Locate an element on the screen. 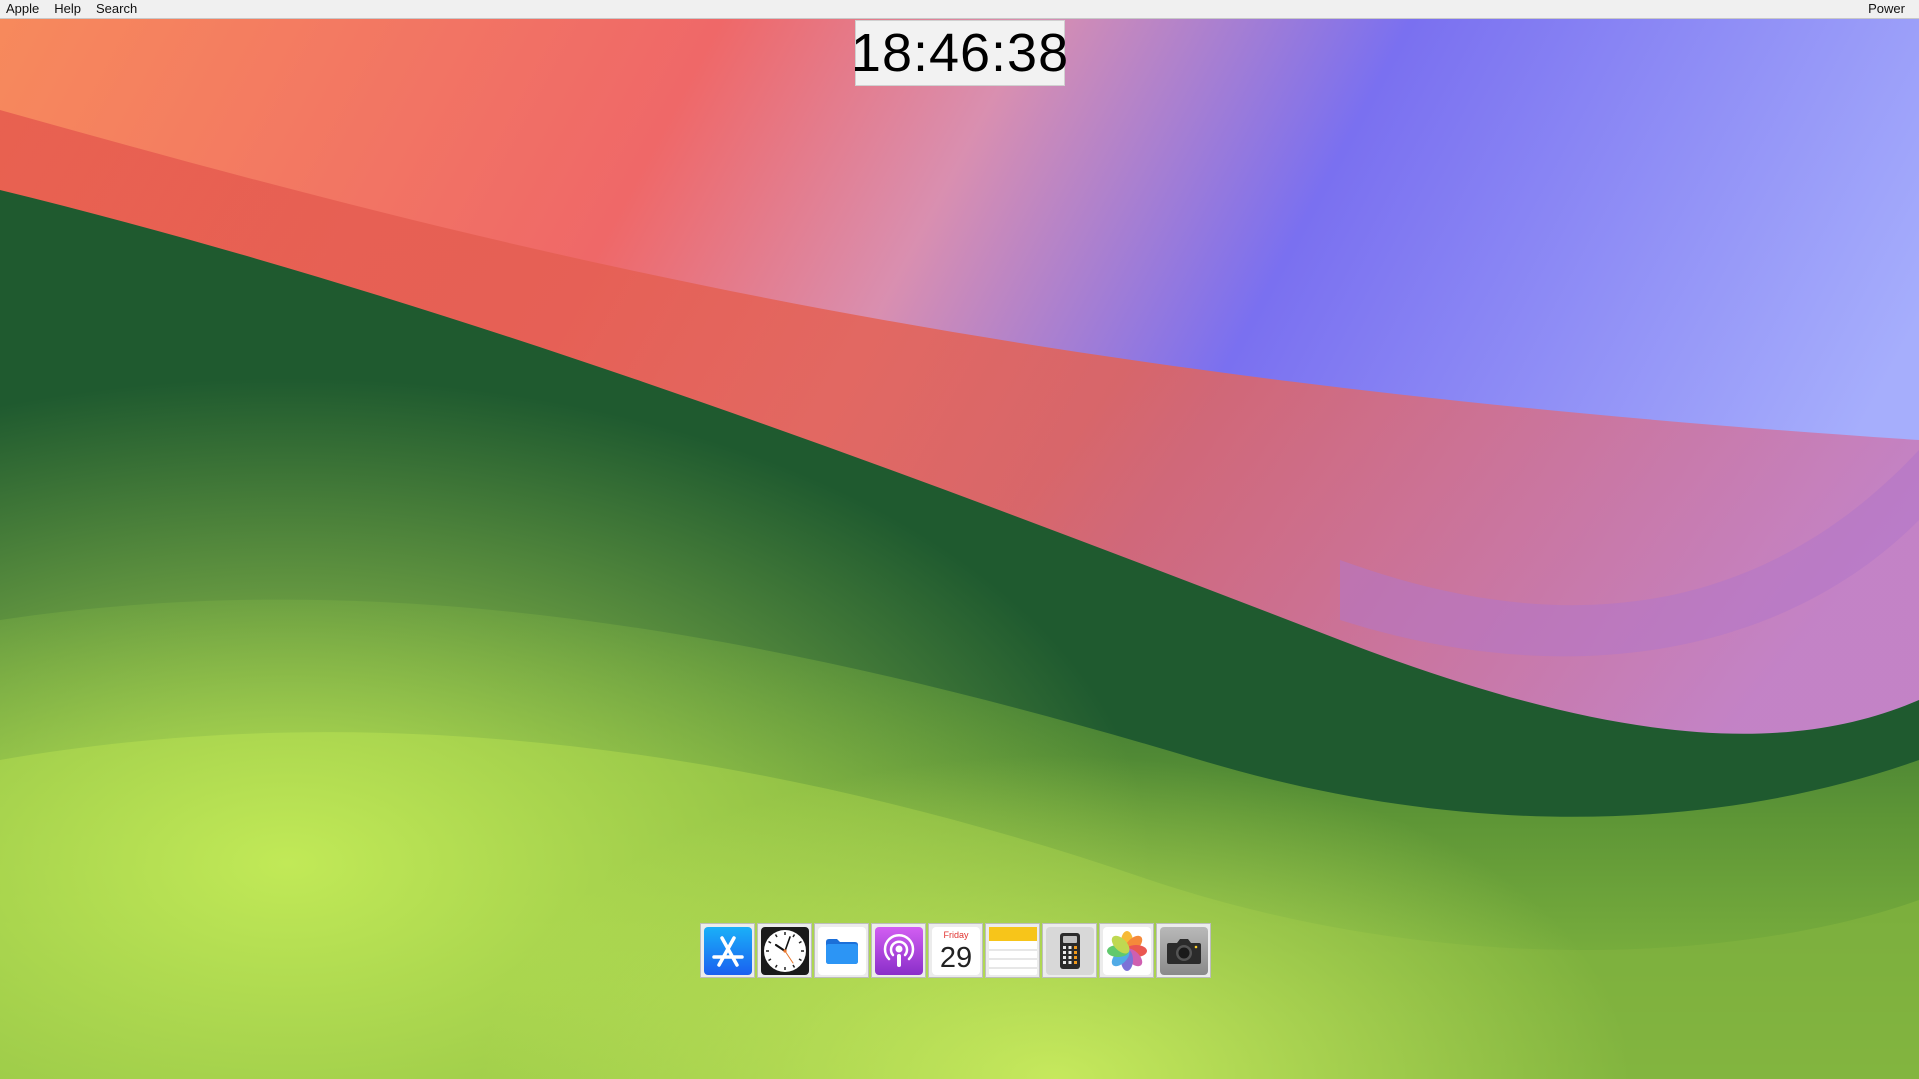  menu-power: Power is located at coordinates (1893, 9).